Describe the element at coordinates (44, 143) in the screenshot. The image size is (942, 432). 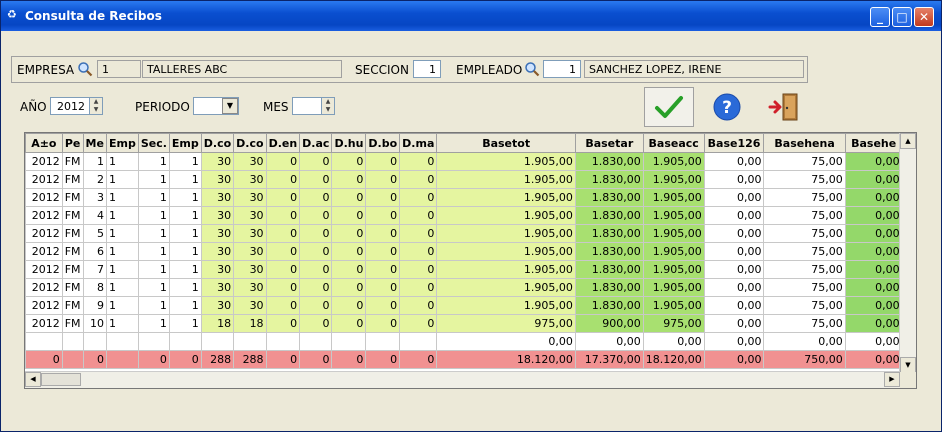
I see `column-header: A±o` at that location.